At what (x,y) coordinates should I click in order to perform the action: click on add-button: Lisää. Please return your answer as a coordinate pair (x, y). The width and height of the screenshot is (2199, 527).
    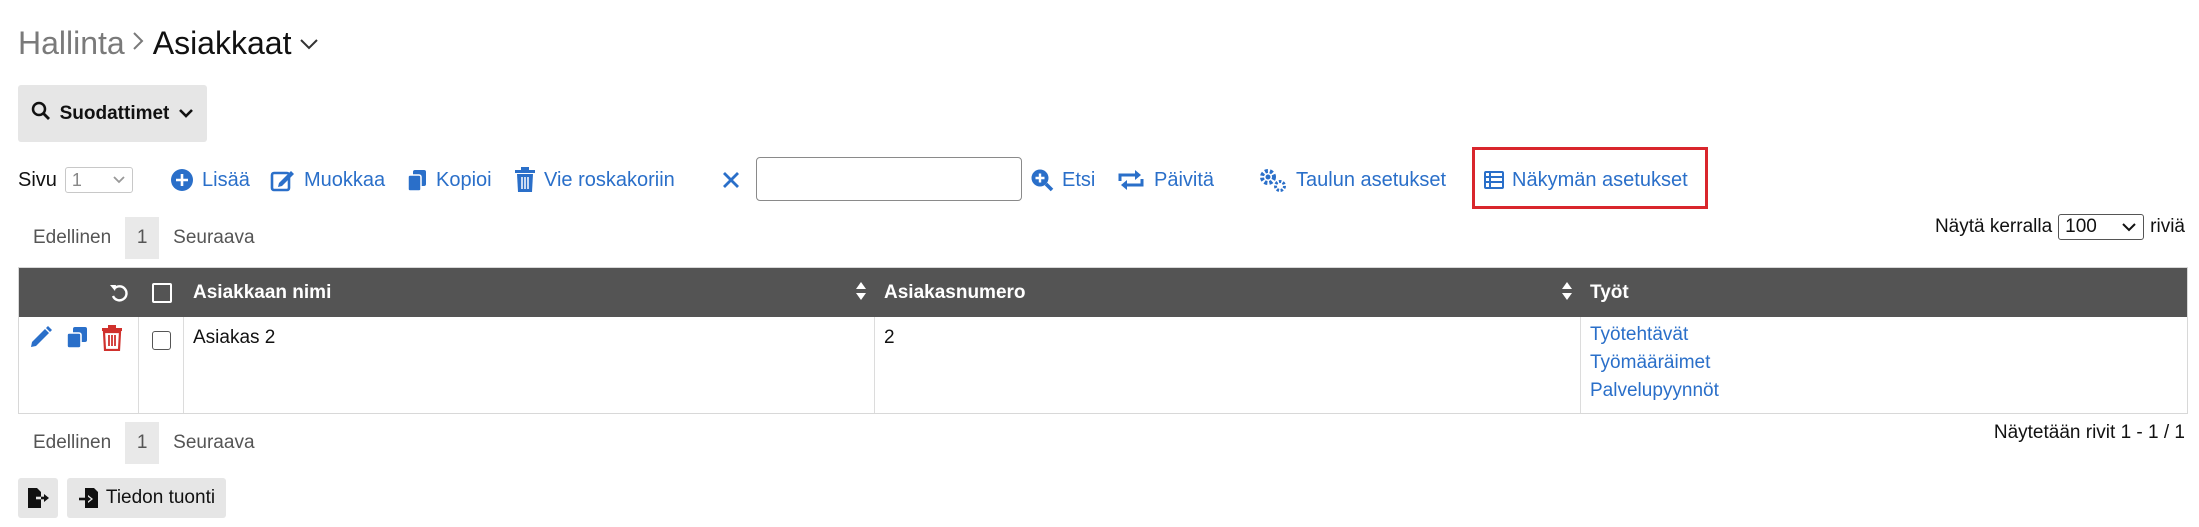
    Looking at the image, I should click on (210, 180).